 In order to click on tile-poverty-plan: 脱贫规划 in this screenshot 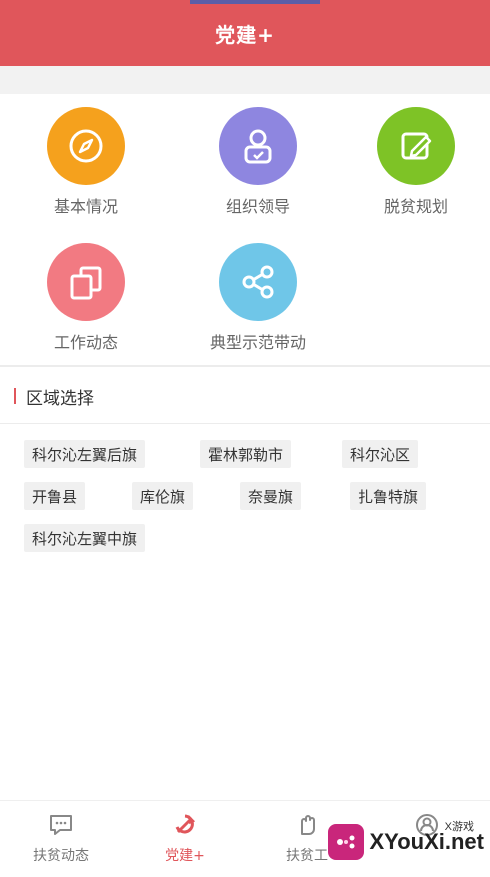, I will do `click(413, 162)`.